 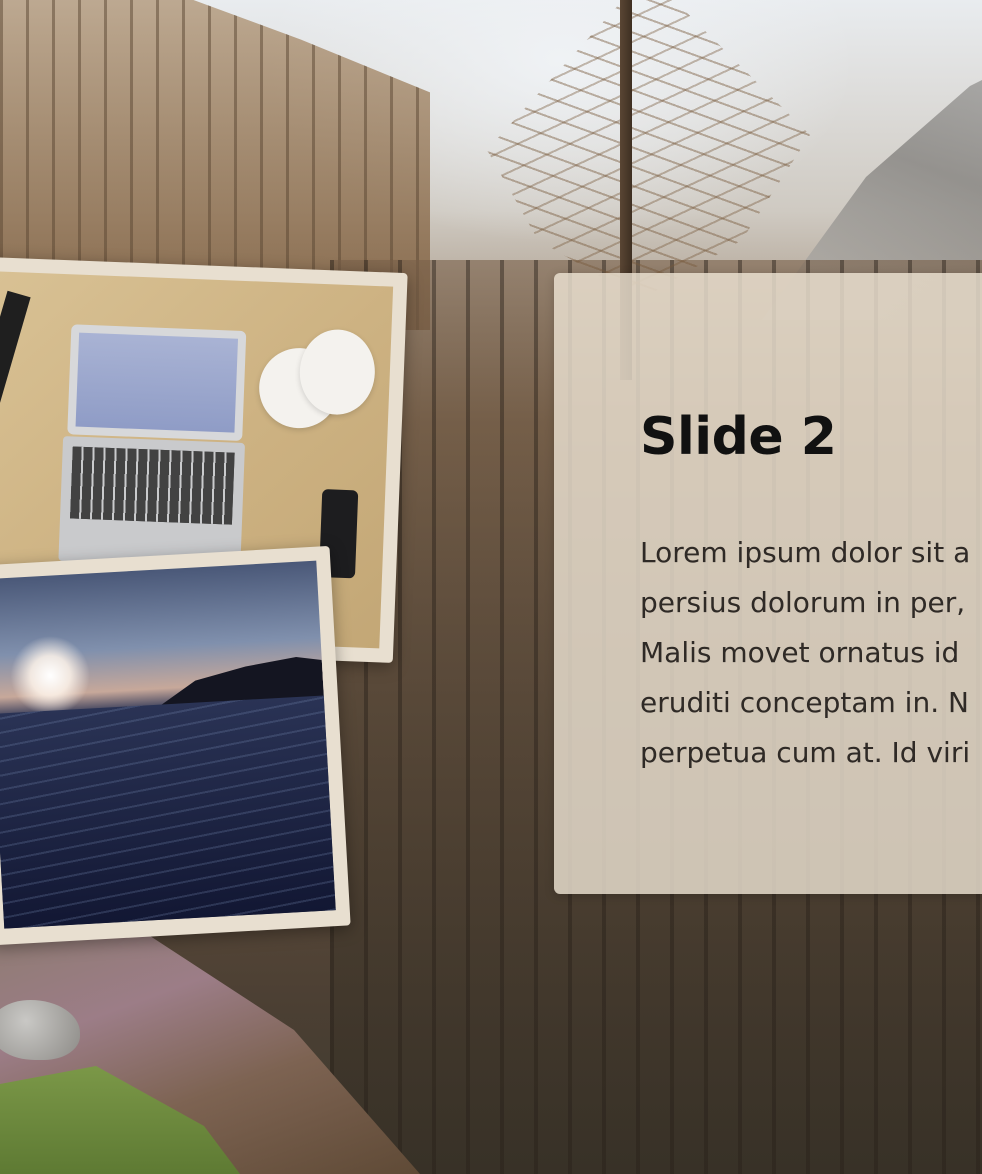 I want to click on sea-sunset-photo, so click(x=175, y=745).